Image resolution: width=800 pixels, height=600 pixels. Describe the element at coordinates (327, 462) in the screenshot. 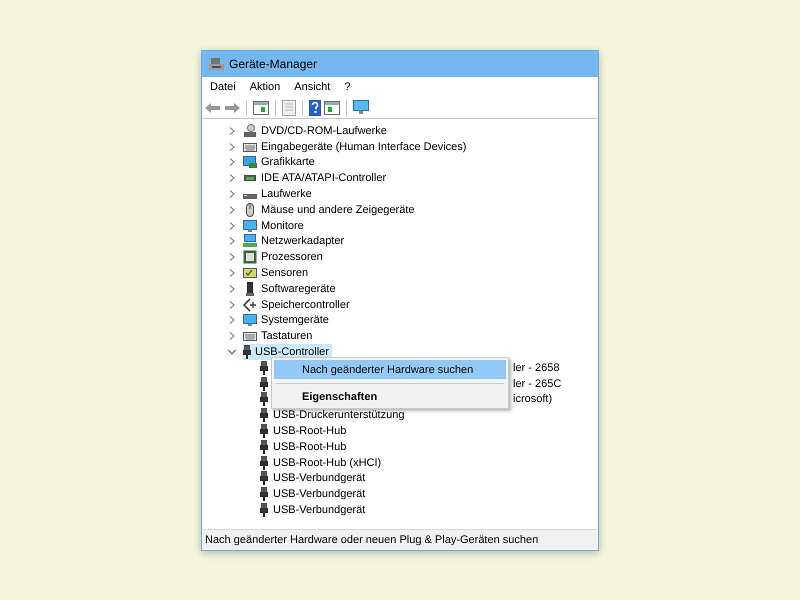

I see `tree-item: USB-Root-Hub (xHCI)` at that location.